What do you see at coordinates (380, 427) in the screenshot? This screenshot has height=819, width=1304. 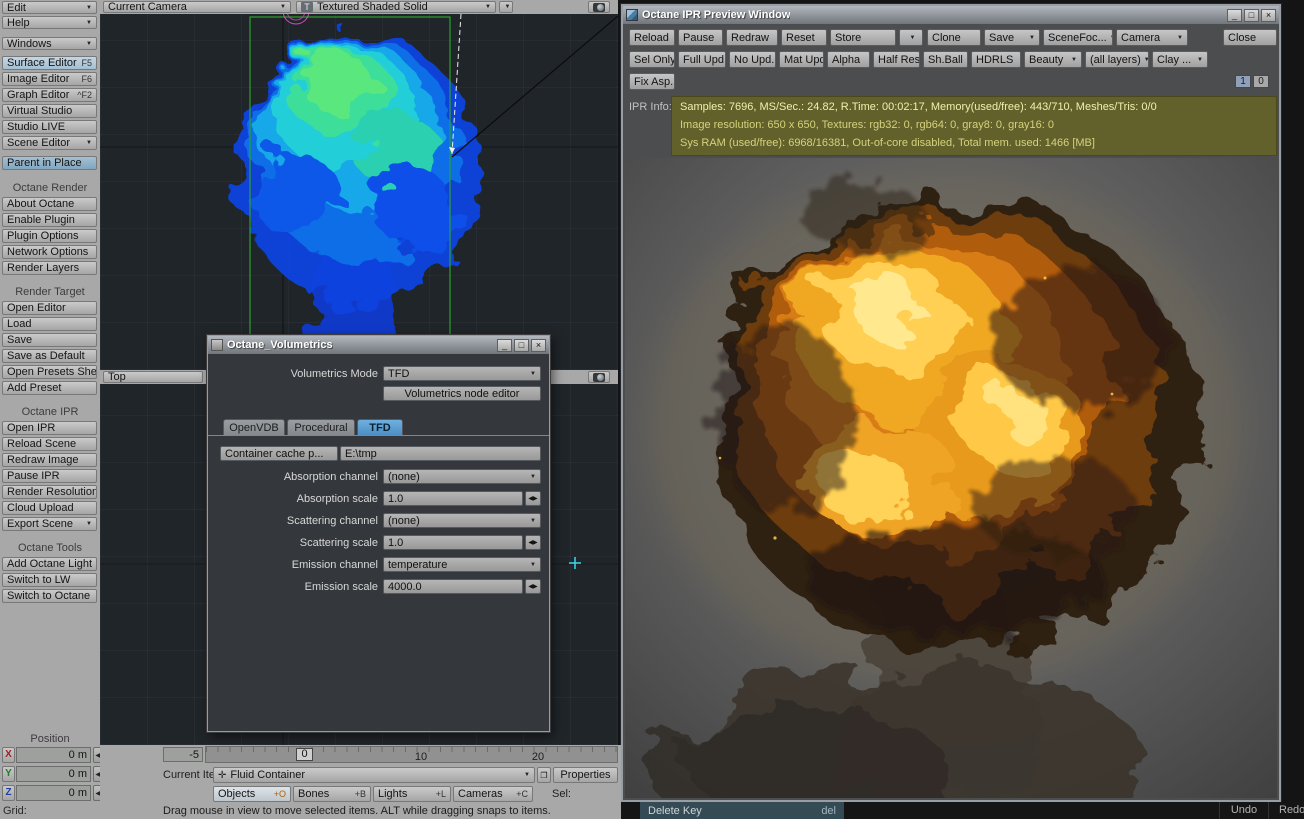 I see `tab-tfd: TFD` at bounding box center [380, 427].